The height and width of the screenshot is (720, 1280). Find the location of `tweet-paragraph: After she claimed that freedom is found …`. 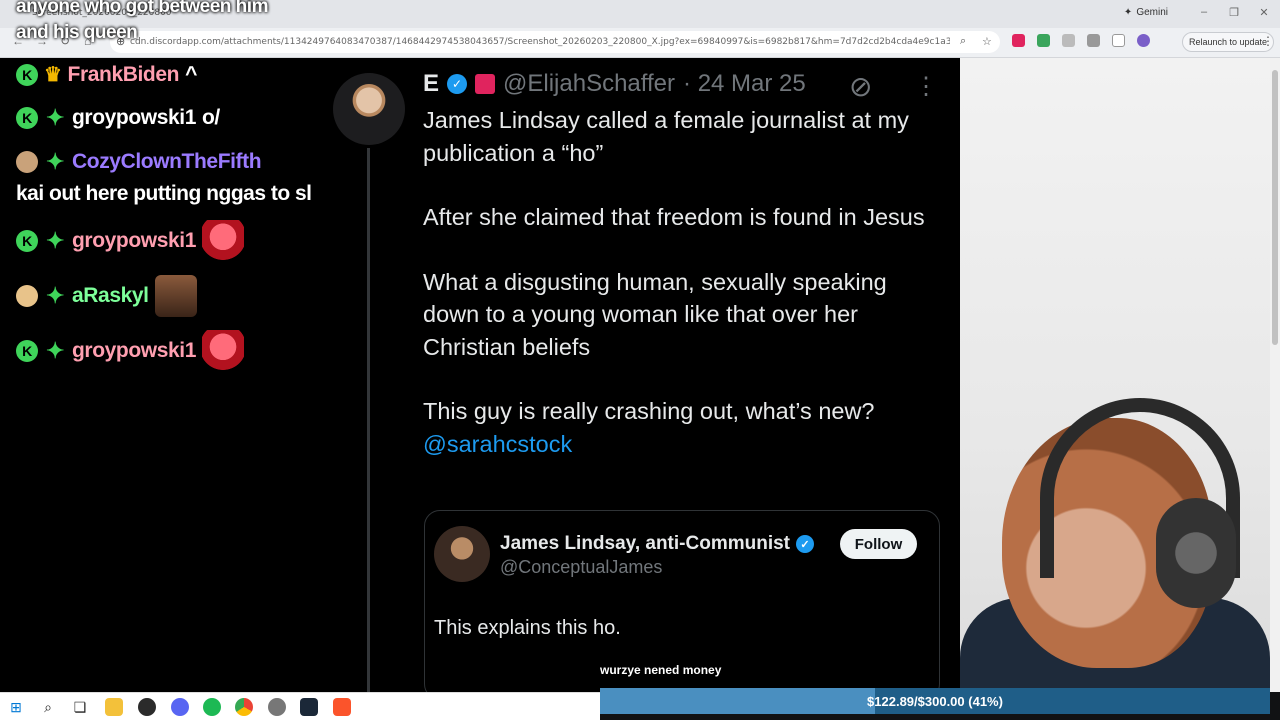

tweet-paragraph: After she claimed that freedom is found … is located at coordinates (674, 217).